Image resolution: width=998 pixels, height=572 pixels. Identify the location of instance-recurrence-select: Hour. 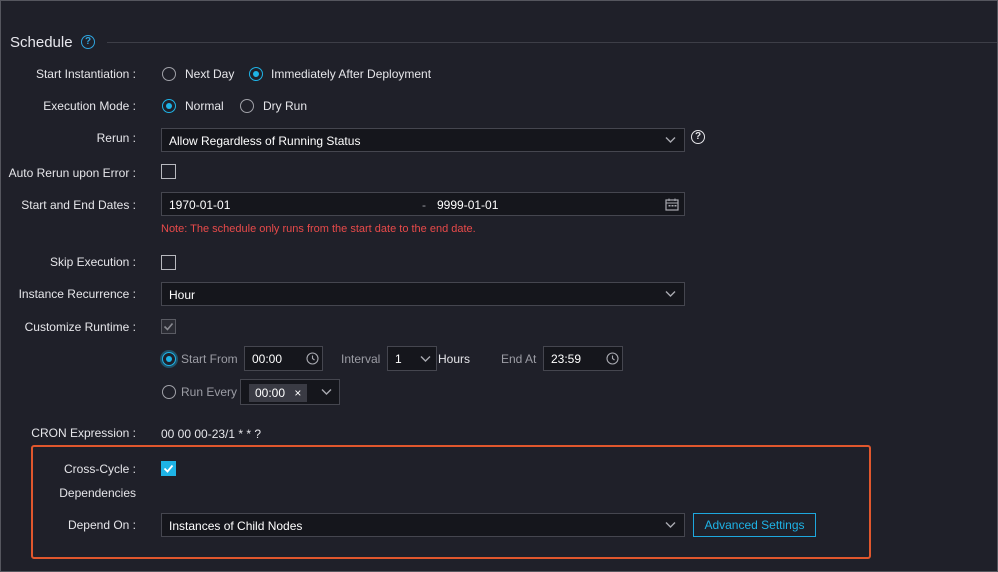
(423, 294).